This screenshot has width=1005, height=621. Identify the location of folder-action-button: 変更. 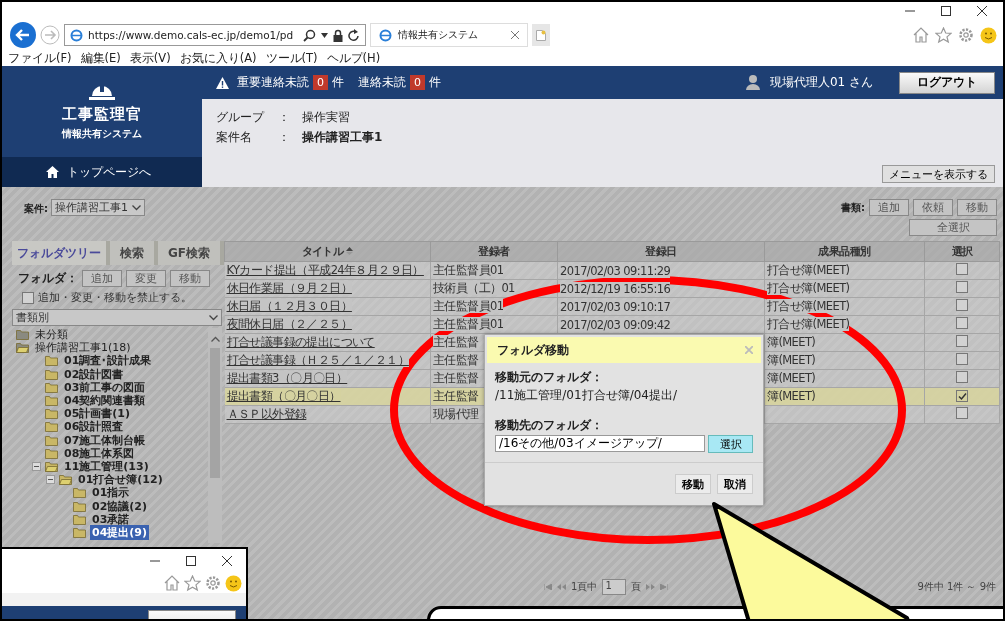
(146, 278).